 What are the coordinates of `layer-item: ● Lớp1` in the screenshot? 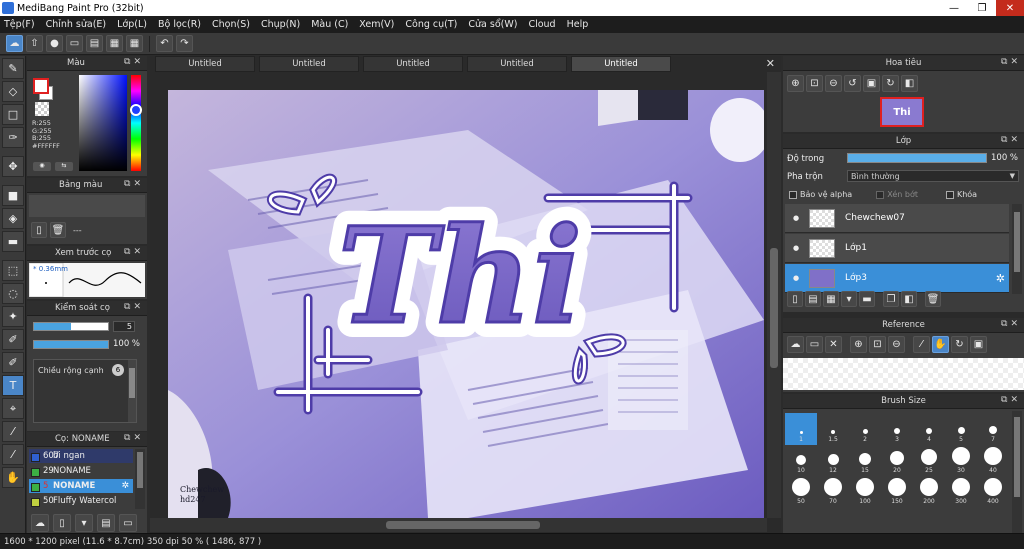 It's located at (897, 248).